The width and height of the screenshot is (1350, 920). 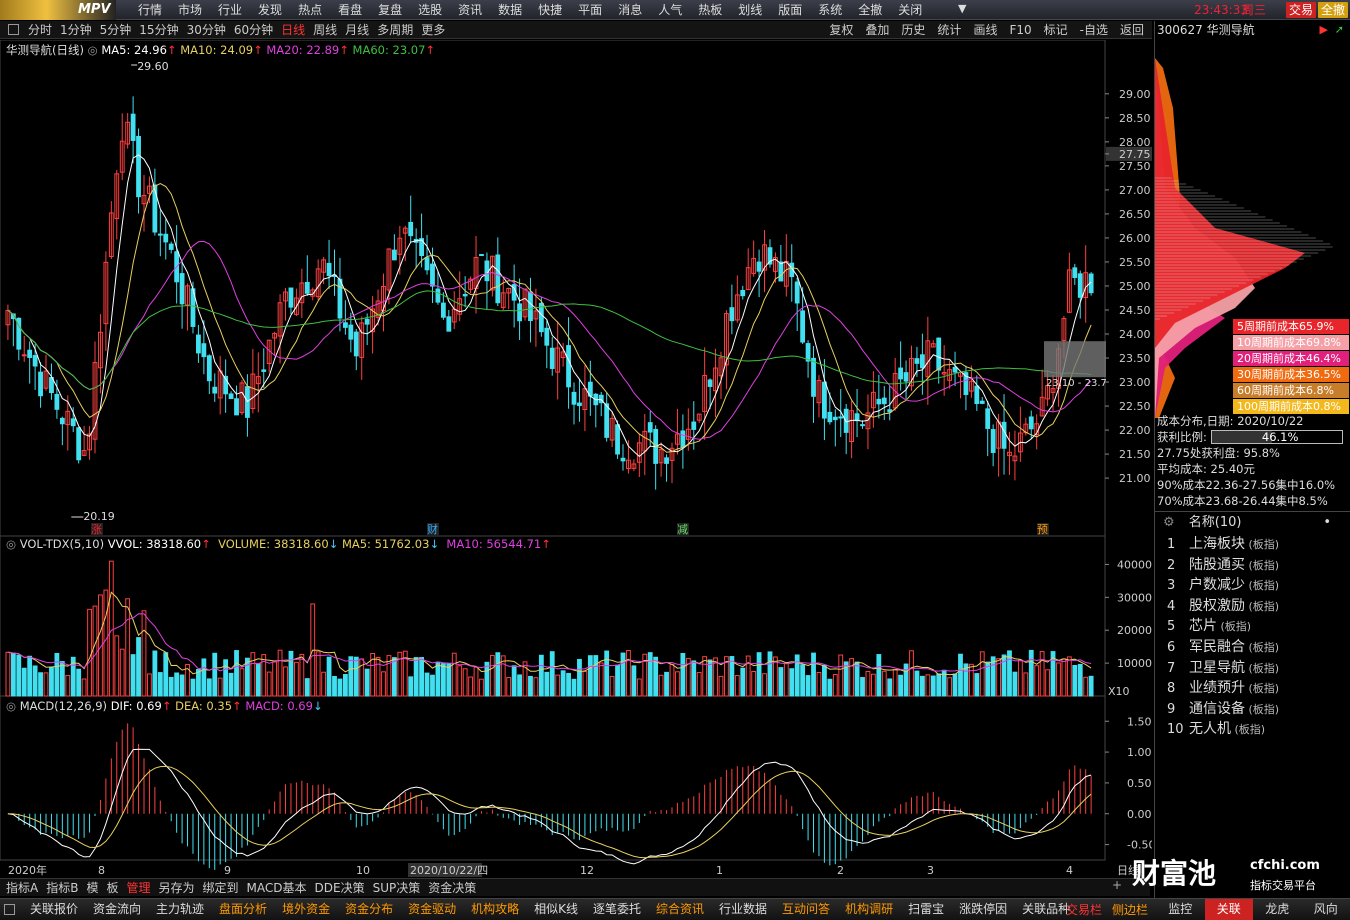 I want to click on chart-tool-button: F10, so click(x=1020, y=30).